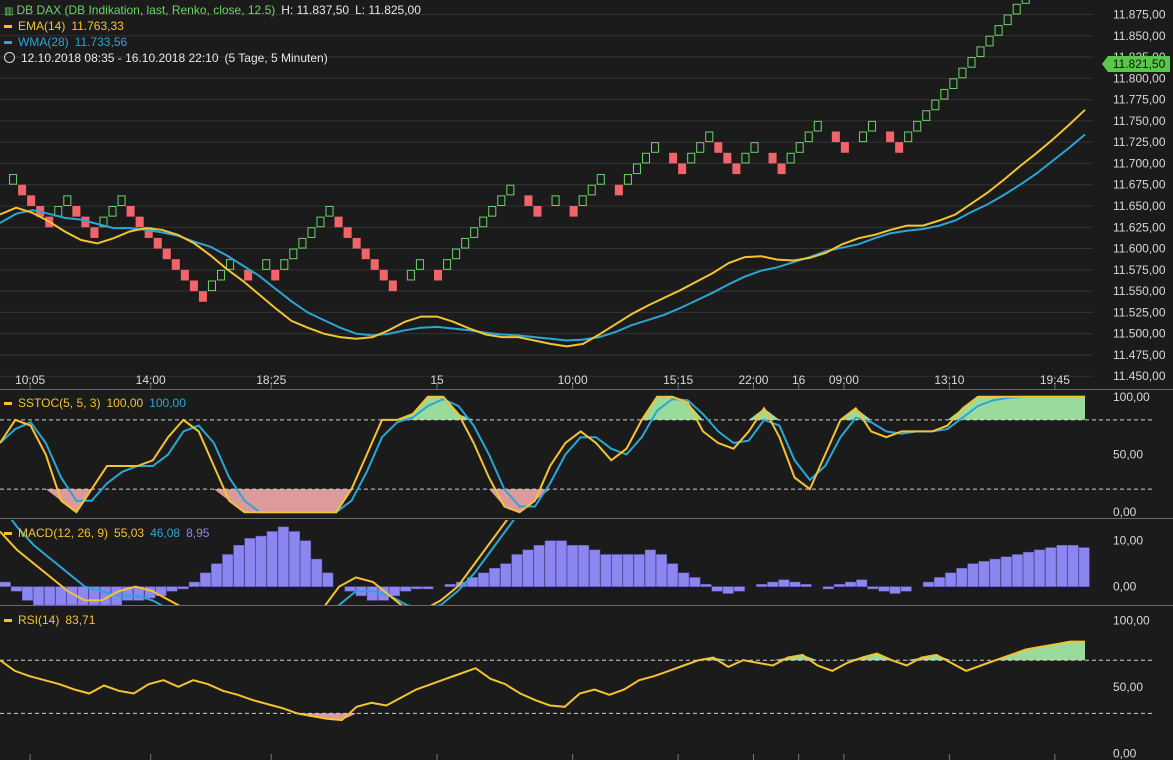 Image resolution: width=1173 pixels, height=760 pixels. I want to click on rsi-legend: RSI(14) 83,71, so click(52, 620).